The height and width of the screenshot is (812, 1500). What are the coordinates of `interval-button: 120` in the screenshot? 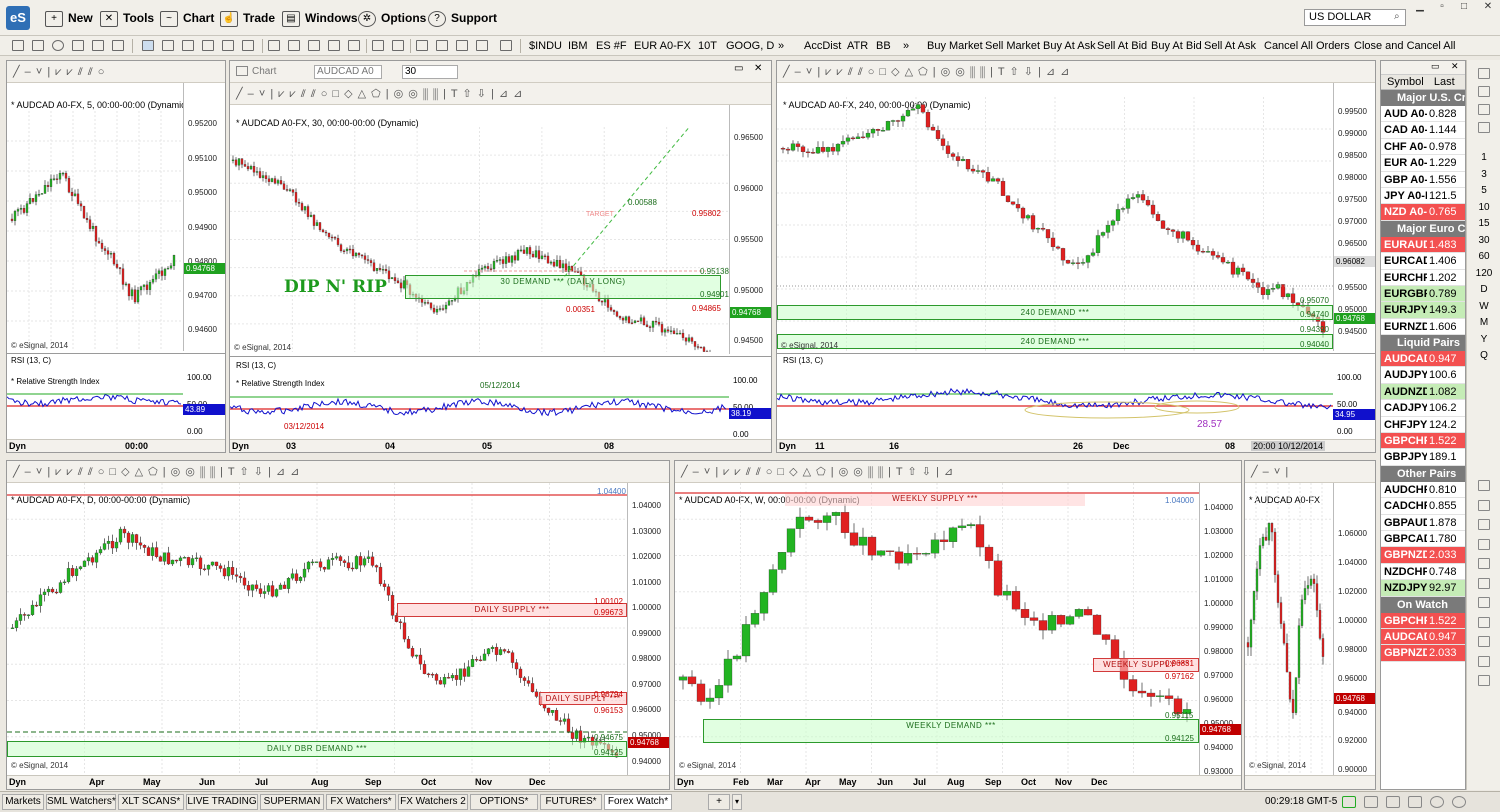 It's located at (1483, 273).